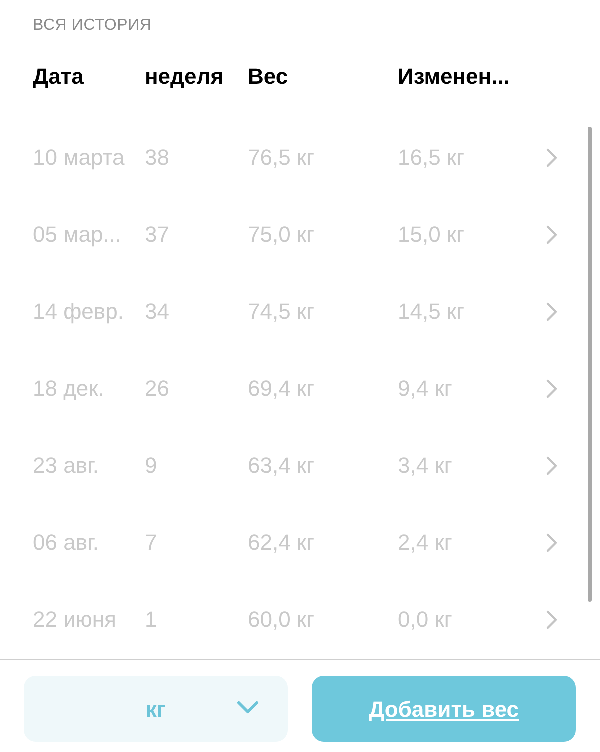  Describe the element at coordinates (92, 26) in the screenshot. I see `section-title: ВСЯ ИСТОРИЯ` at that location.